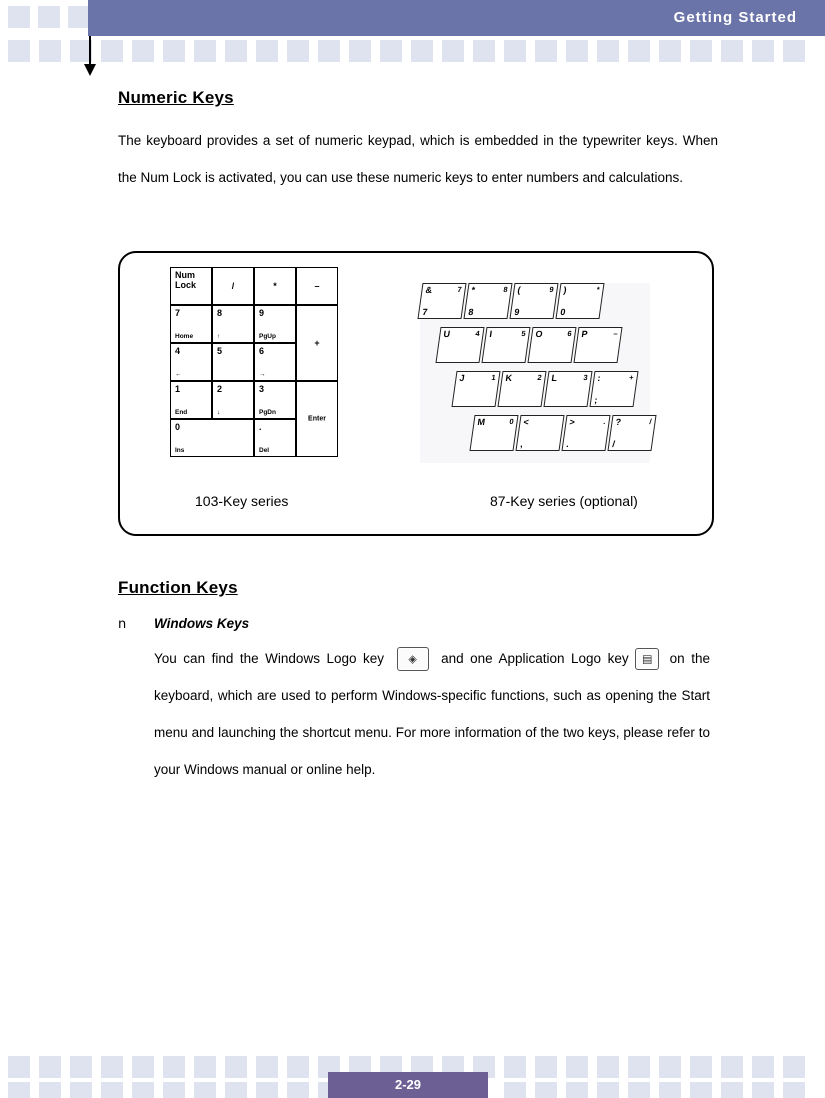 This screenshot has width=825, height=1098. I want to click on keypad-key-sublabel: PgUp, so click(267, 336).